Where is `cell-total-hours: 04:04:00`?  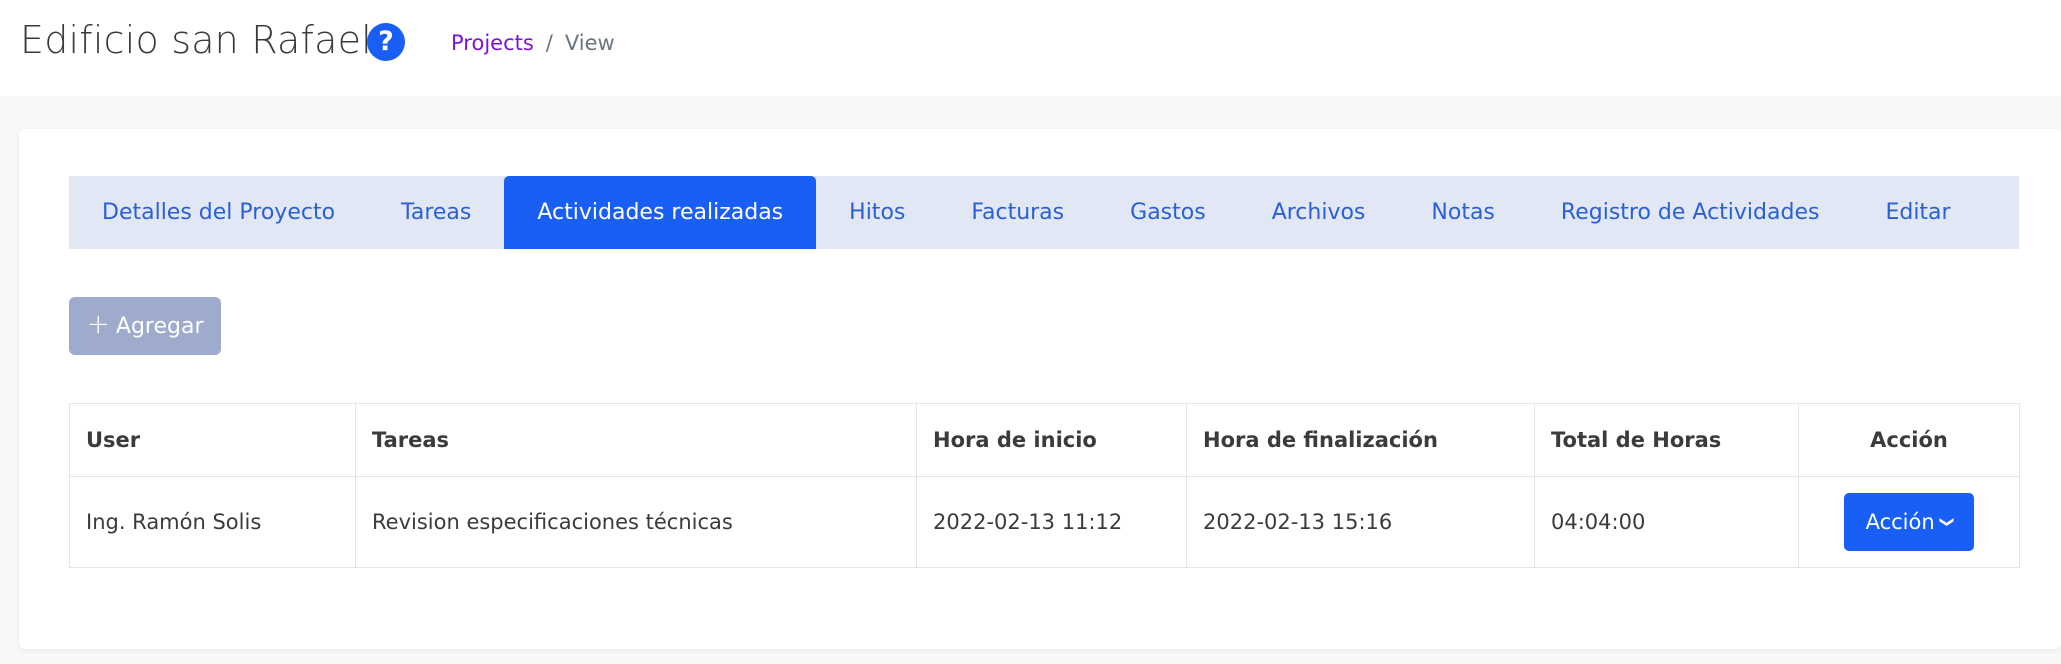
cell-total-hours: 04:04:00 is located at coordinates (1666, 522).